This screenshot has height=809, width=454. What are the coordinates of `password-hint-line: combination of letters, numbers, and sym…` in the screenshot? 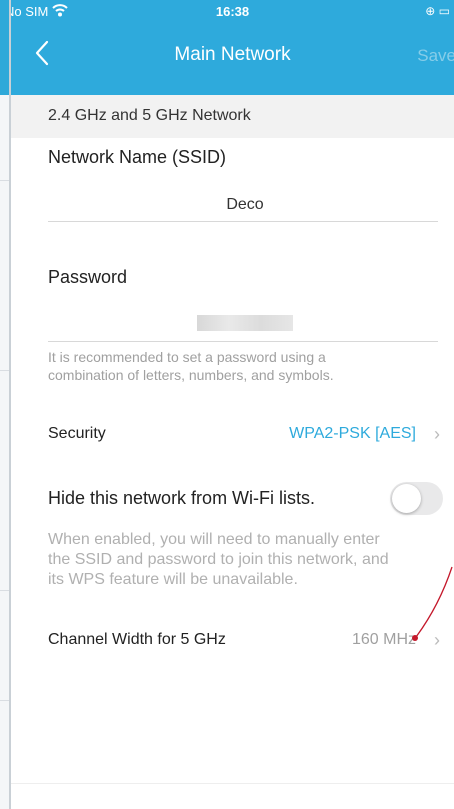 It's located at (191, 375).